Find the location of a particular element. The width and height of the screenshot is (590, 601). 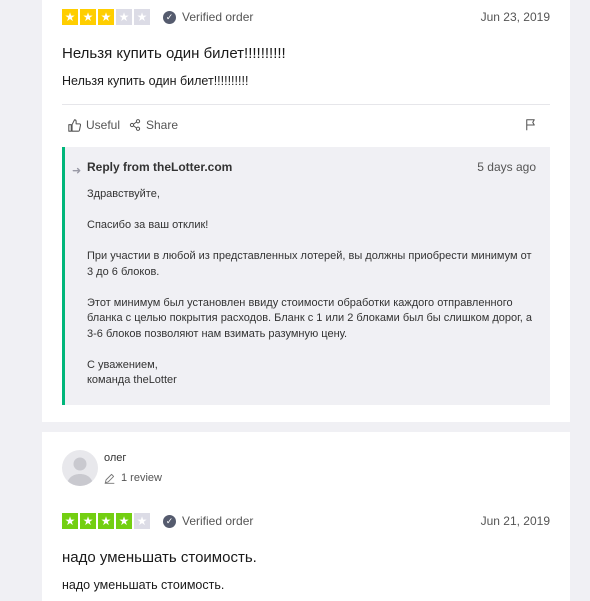

report-button is located at coordinates (530, 125).